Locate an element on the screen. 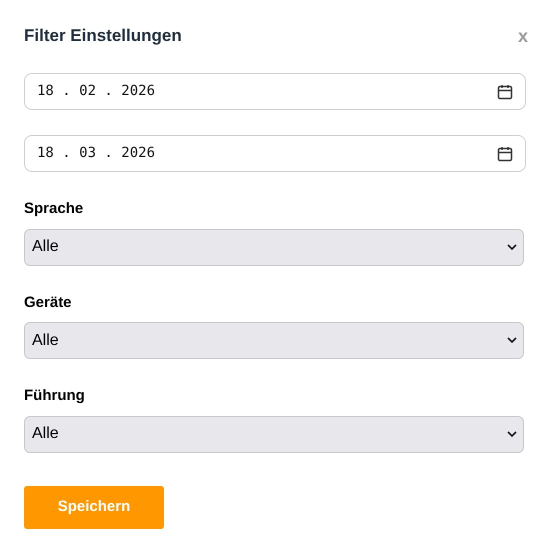  date-field: 18 . 02 . 2026 is located at coordinates (275, 91).